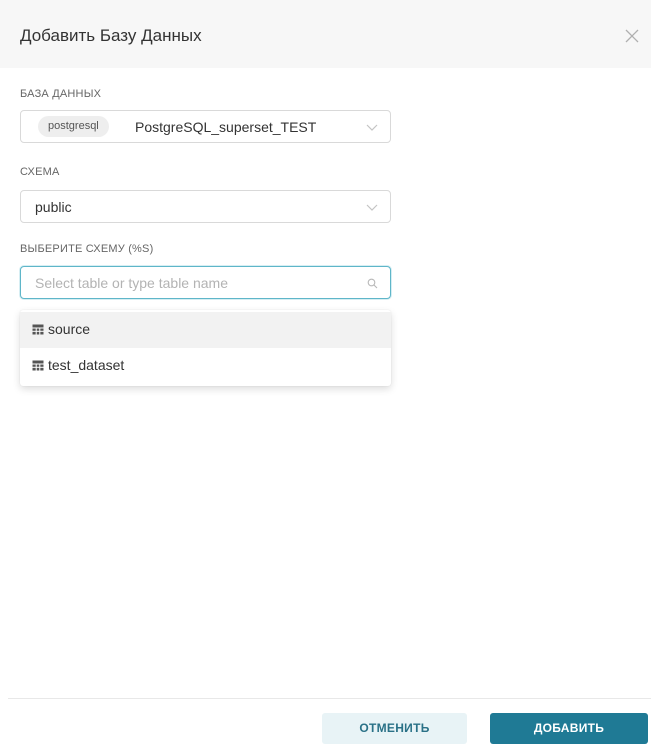 This screenshot has height=744, width=651. Describe the element at coordinates (226, 127) in the screenshot. I see `database-select-value: PostgreSQL_superset_TEST` at that location.